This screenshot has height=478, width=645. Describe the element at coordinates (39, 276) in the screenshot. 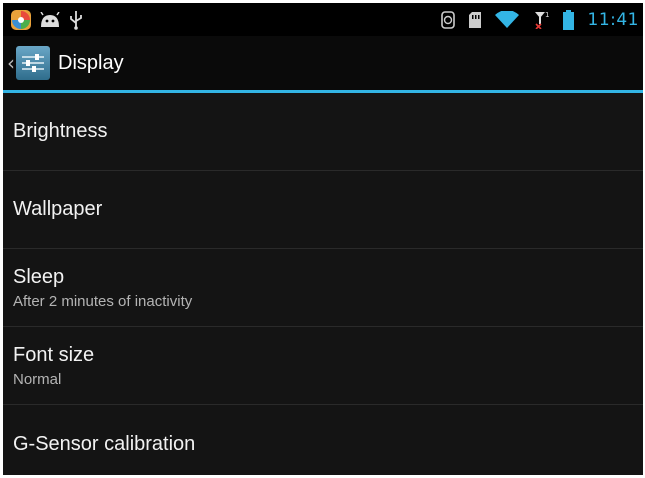

I see `setting-label: Sleep` at that location.